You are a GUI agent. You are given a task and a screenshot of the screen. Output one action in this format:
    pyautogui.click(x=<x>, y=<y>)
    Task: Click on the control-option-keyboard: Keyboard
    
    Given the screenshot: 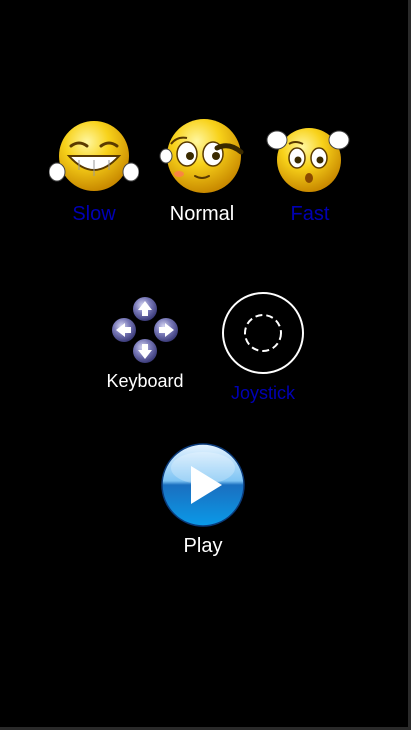 What is the action you would take?
    pyautogui.click(x=145, y=344)
    